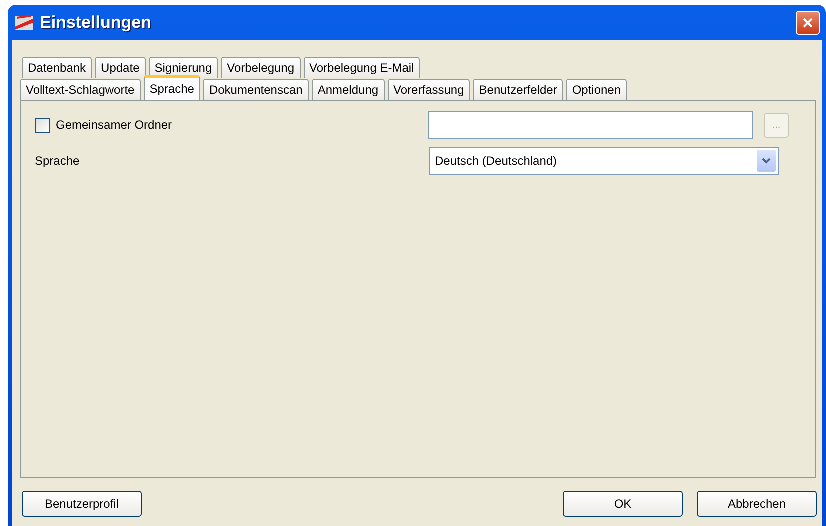  Describe the element at coordinates (518, 89) in the screenshot. I see `tab: Benutzerfelder` at that location.